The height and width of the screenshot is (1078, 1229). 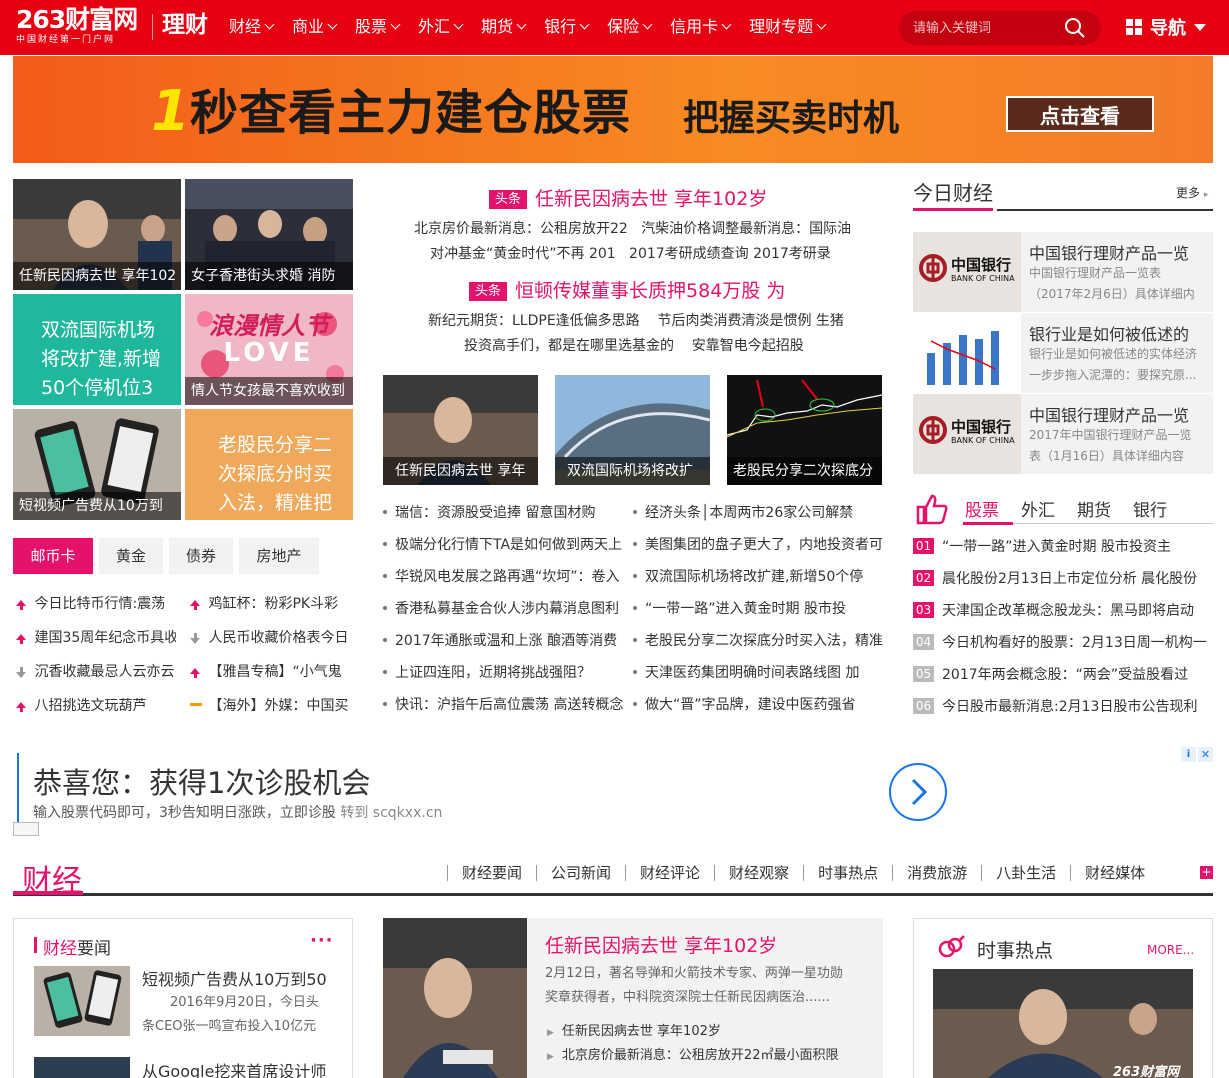 What do you see at coordinates (269, 349) in the screenshot?
I see `photo-tile: 浪漫情人节 LOVE 情人节女孩最不喜欢收到` at bounding box center [269, 349].